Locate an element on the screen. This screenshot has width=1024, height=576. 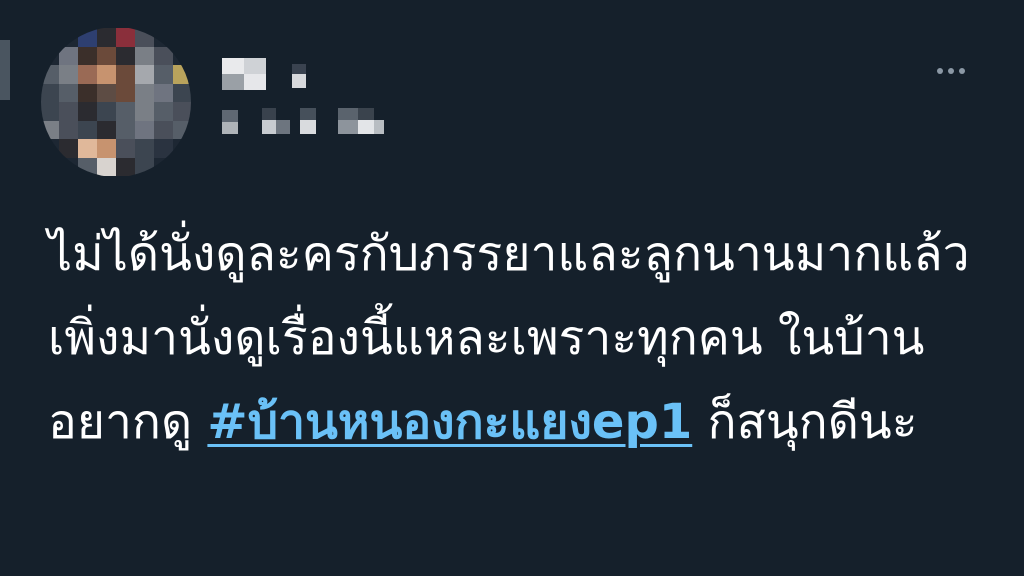
user-handle-redacted is located at coordinates (307, 120).